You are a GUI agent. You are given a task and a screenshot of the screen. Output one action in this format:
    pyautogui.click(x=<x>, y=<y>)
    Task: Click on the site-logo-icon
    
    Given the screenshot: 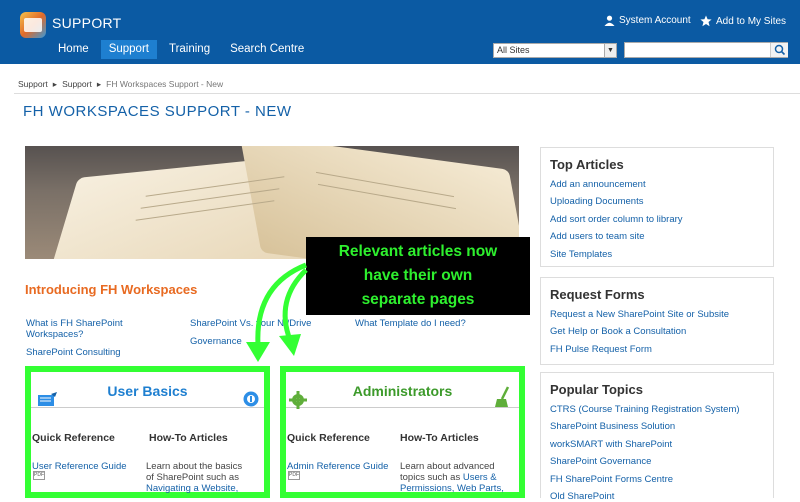 What is the action you would take?
    pyautogui.click(x=33, y=25)
    